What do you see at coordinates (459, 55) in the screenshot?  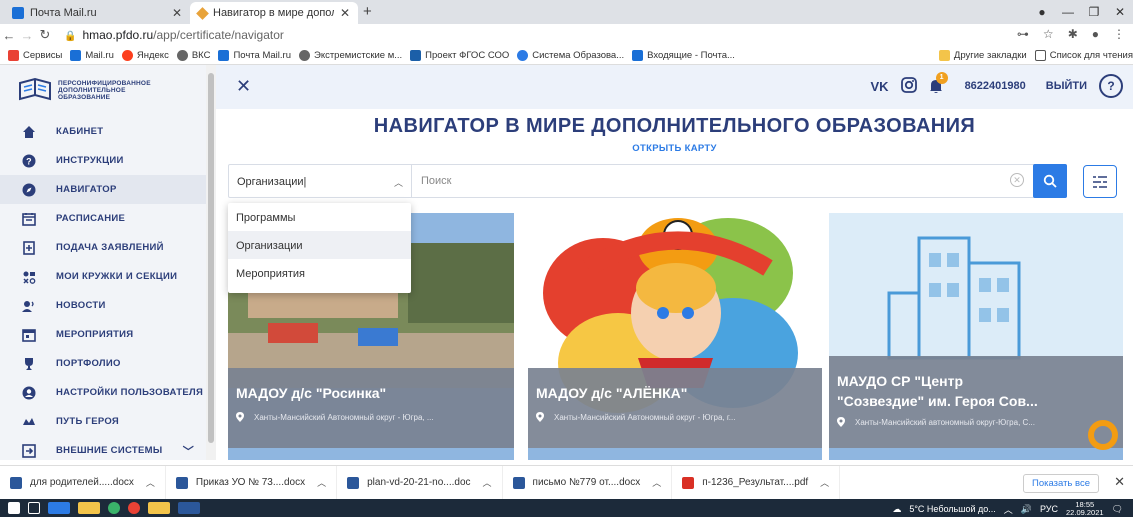 I see `bookmark-item: Проект ФГОС СОО` at bounding box center [459, 55].